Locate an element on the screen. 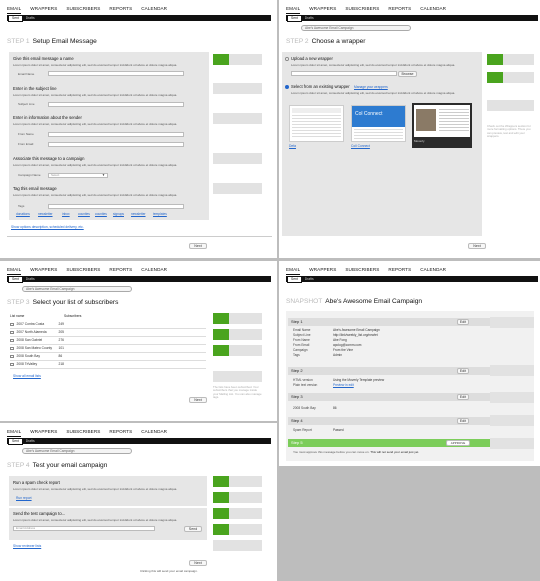 The image size is (540, 581). subject-input is located at coordinates (116, 104).